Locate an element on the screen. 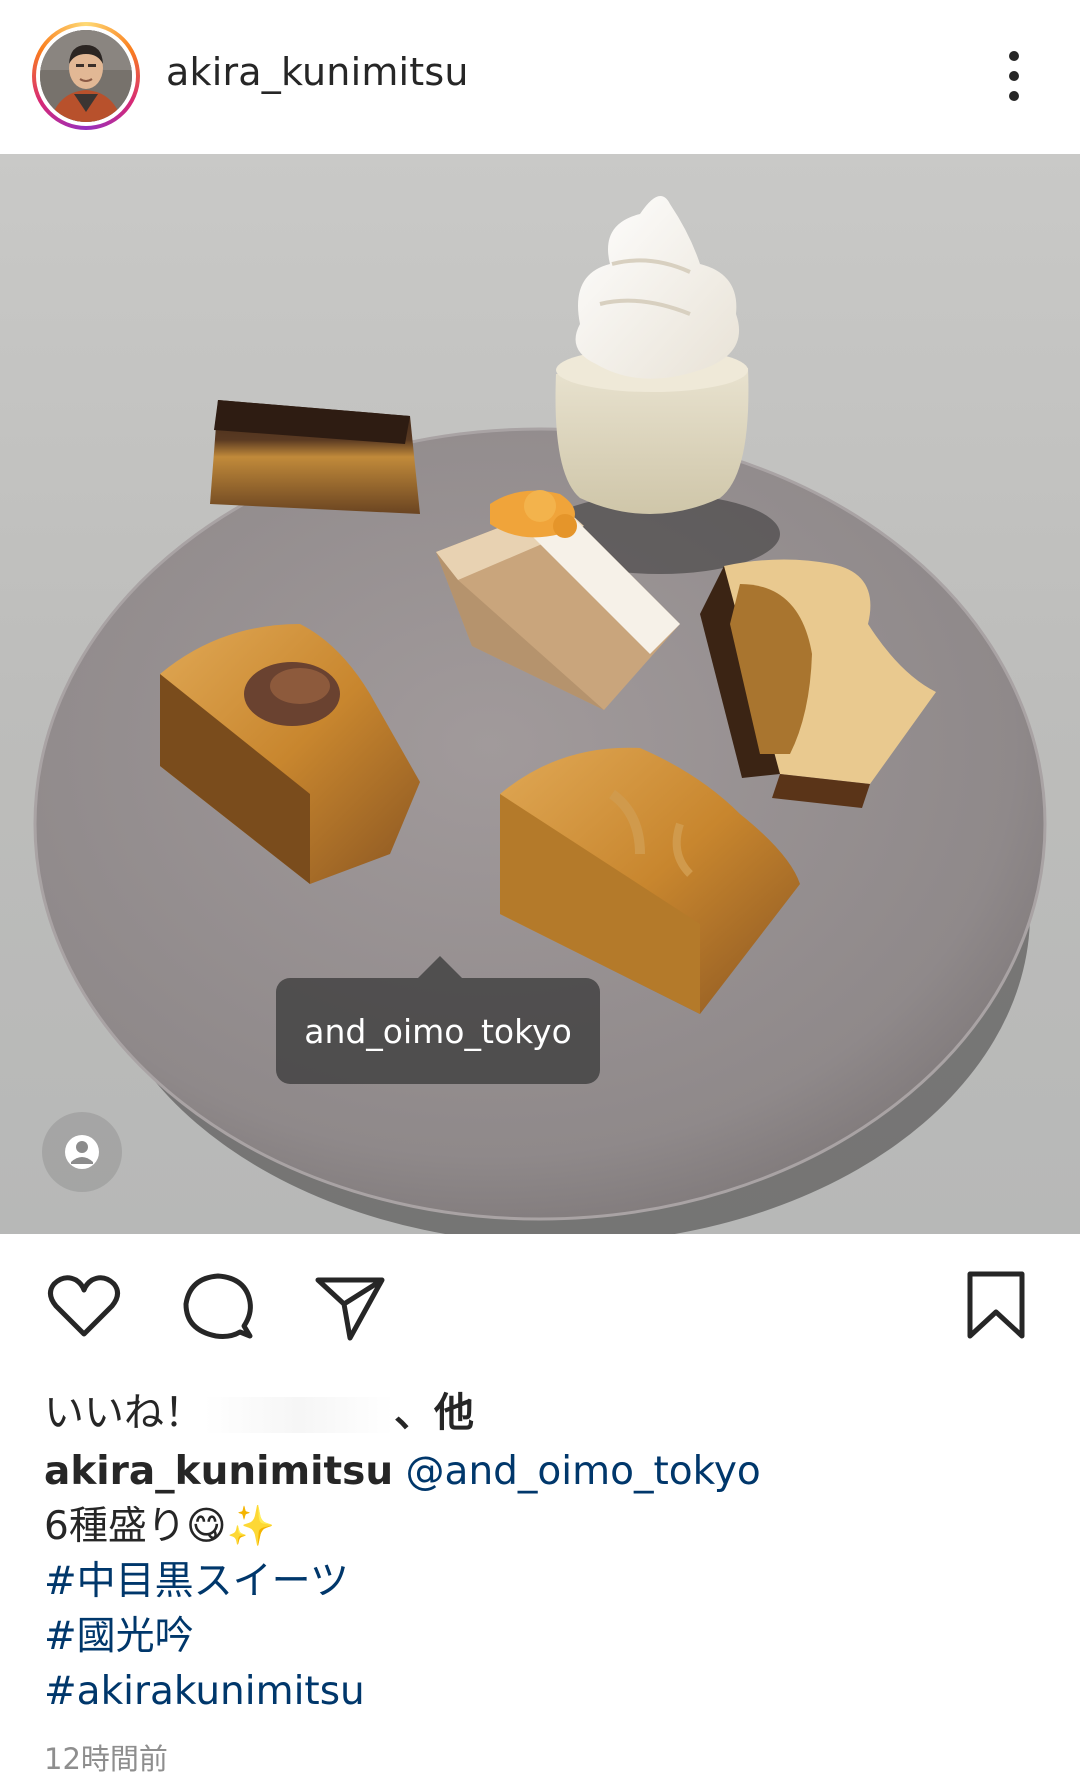  product-tag: and_oimo_tokyo is located at coordinates (438, 1031).